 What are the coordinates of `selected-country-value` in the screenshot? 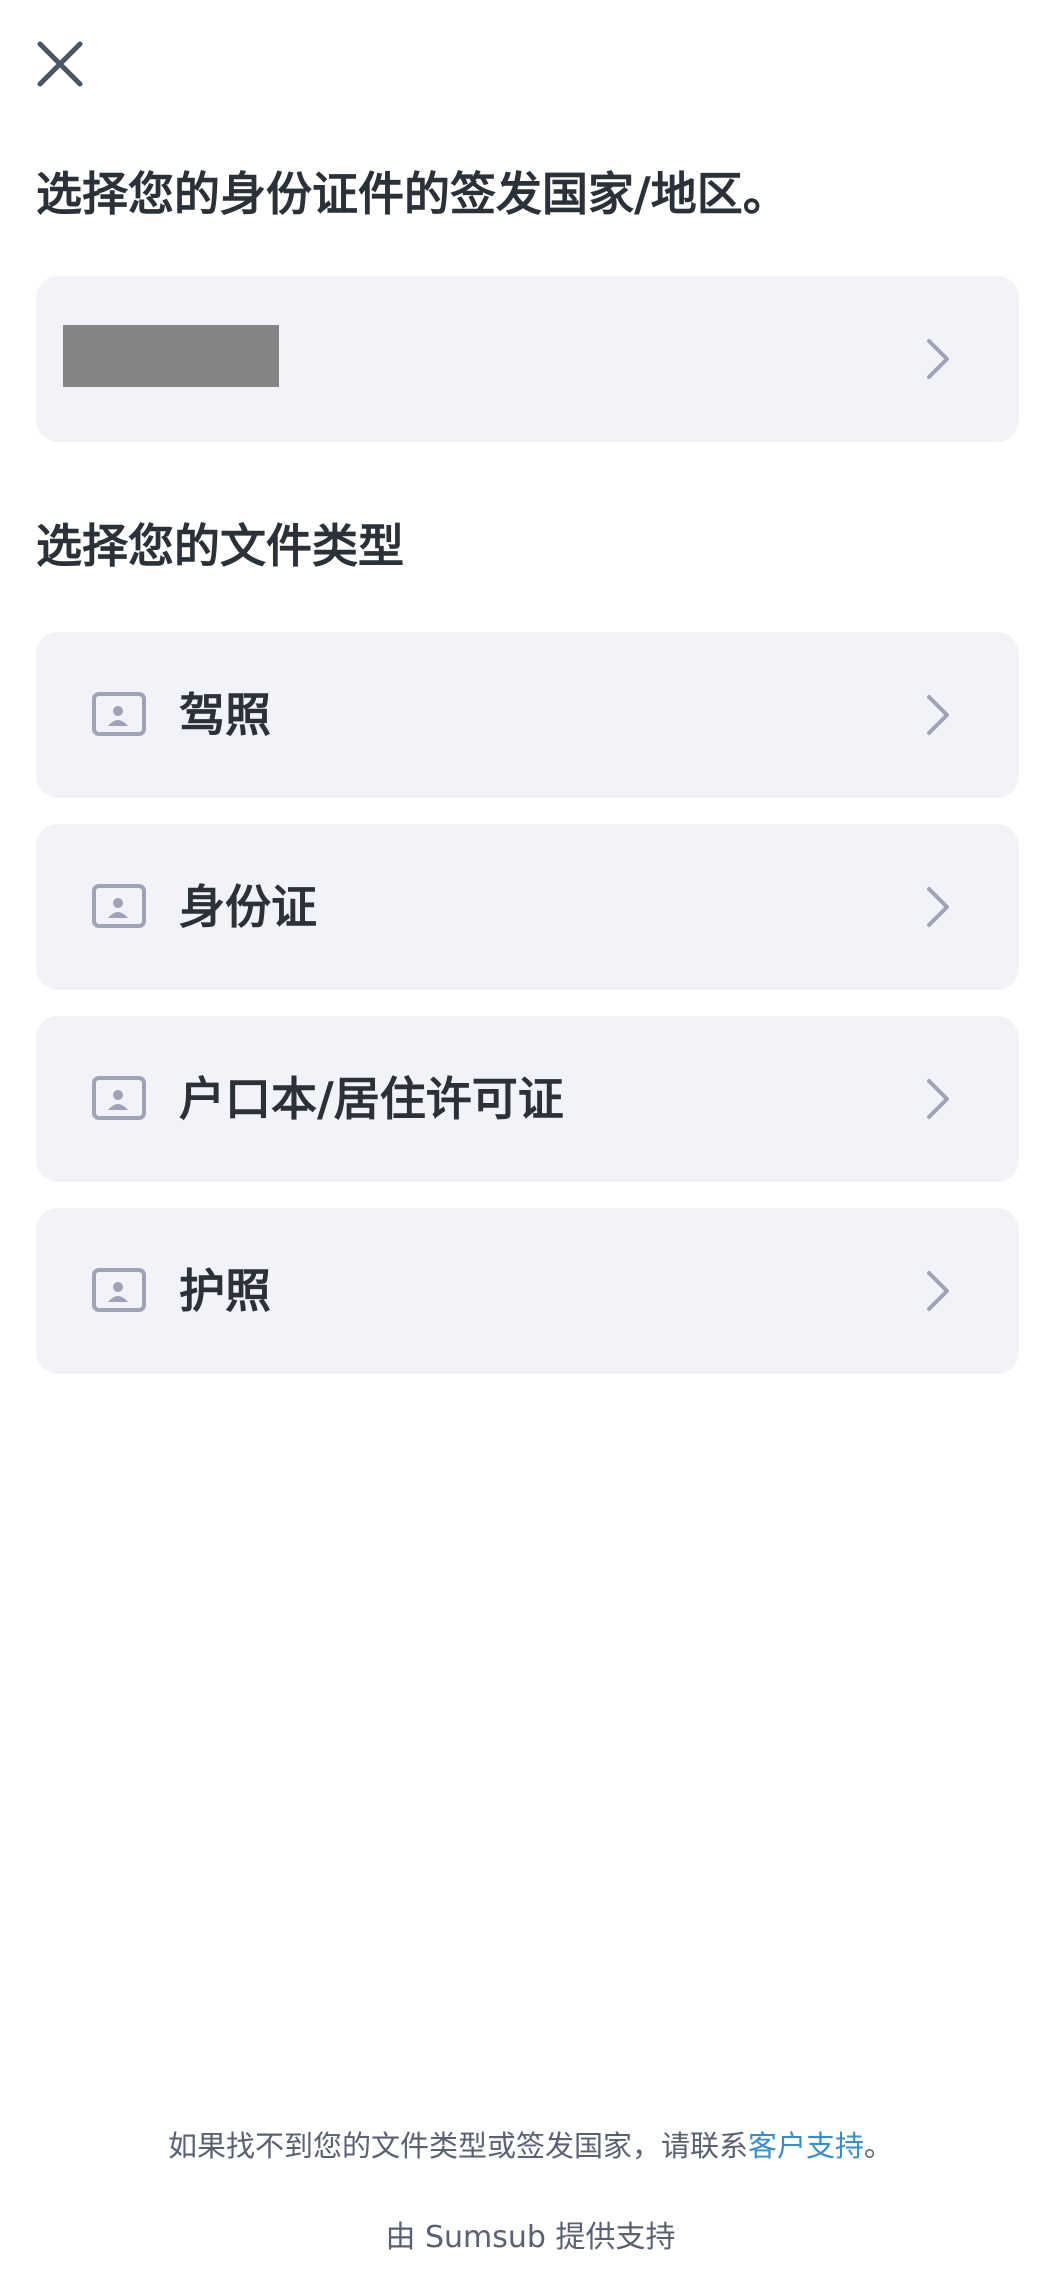 It's located at (171, 356).